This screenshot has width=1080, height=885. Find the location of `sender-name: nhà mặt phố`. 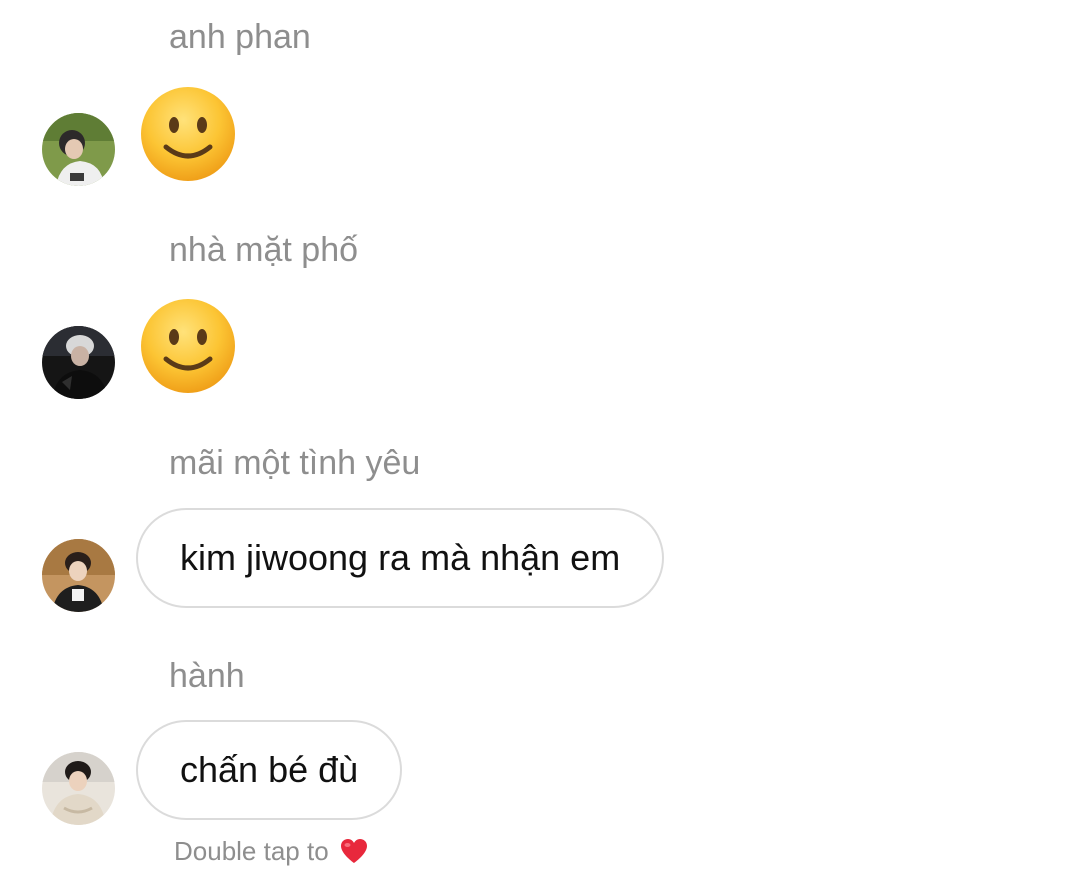

sender-name: nhà mặt phố is located at coordinates (264, 250).